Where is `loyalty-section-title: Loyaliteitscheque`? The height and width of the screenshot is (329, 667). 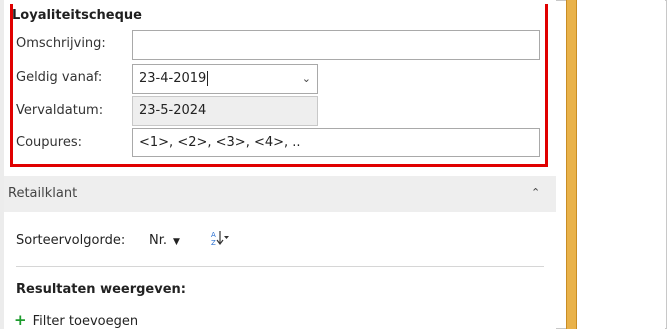 loyalty-section-title: Loyaliteitscheque is located at coordinates (77, 15).